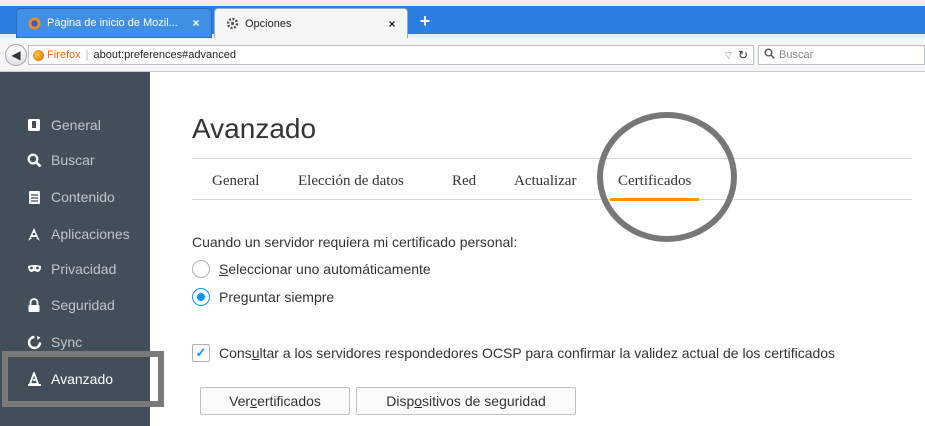  What do you see at coordinates (351, 181) in the screenshot?
I see `tab-data-choices: Elección de datos` at bounding box center [351, 181].